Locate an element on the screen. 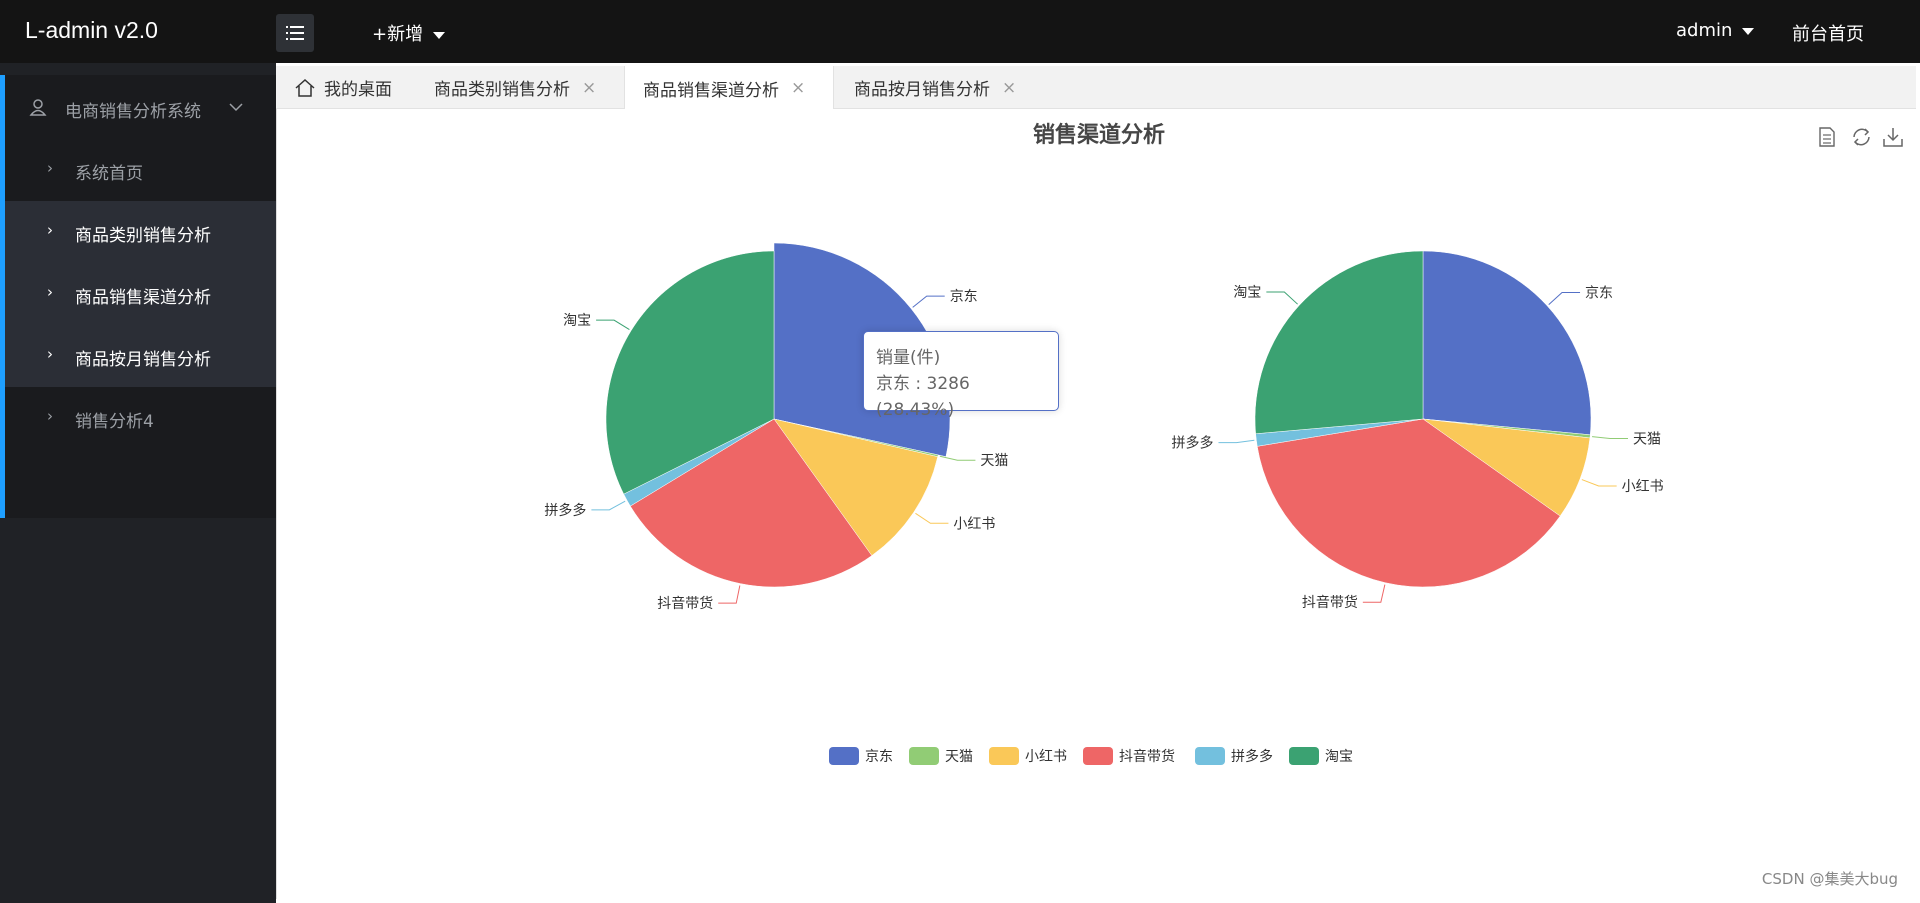  pie-1: 京东天猫小红书抖音带货 拼多多 淘宝 is located at coordinates (776, 427).